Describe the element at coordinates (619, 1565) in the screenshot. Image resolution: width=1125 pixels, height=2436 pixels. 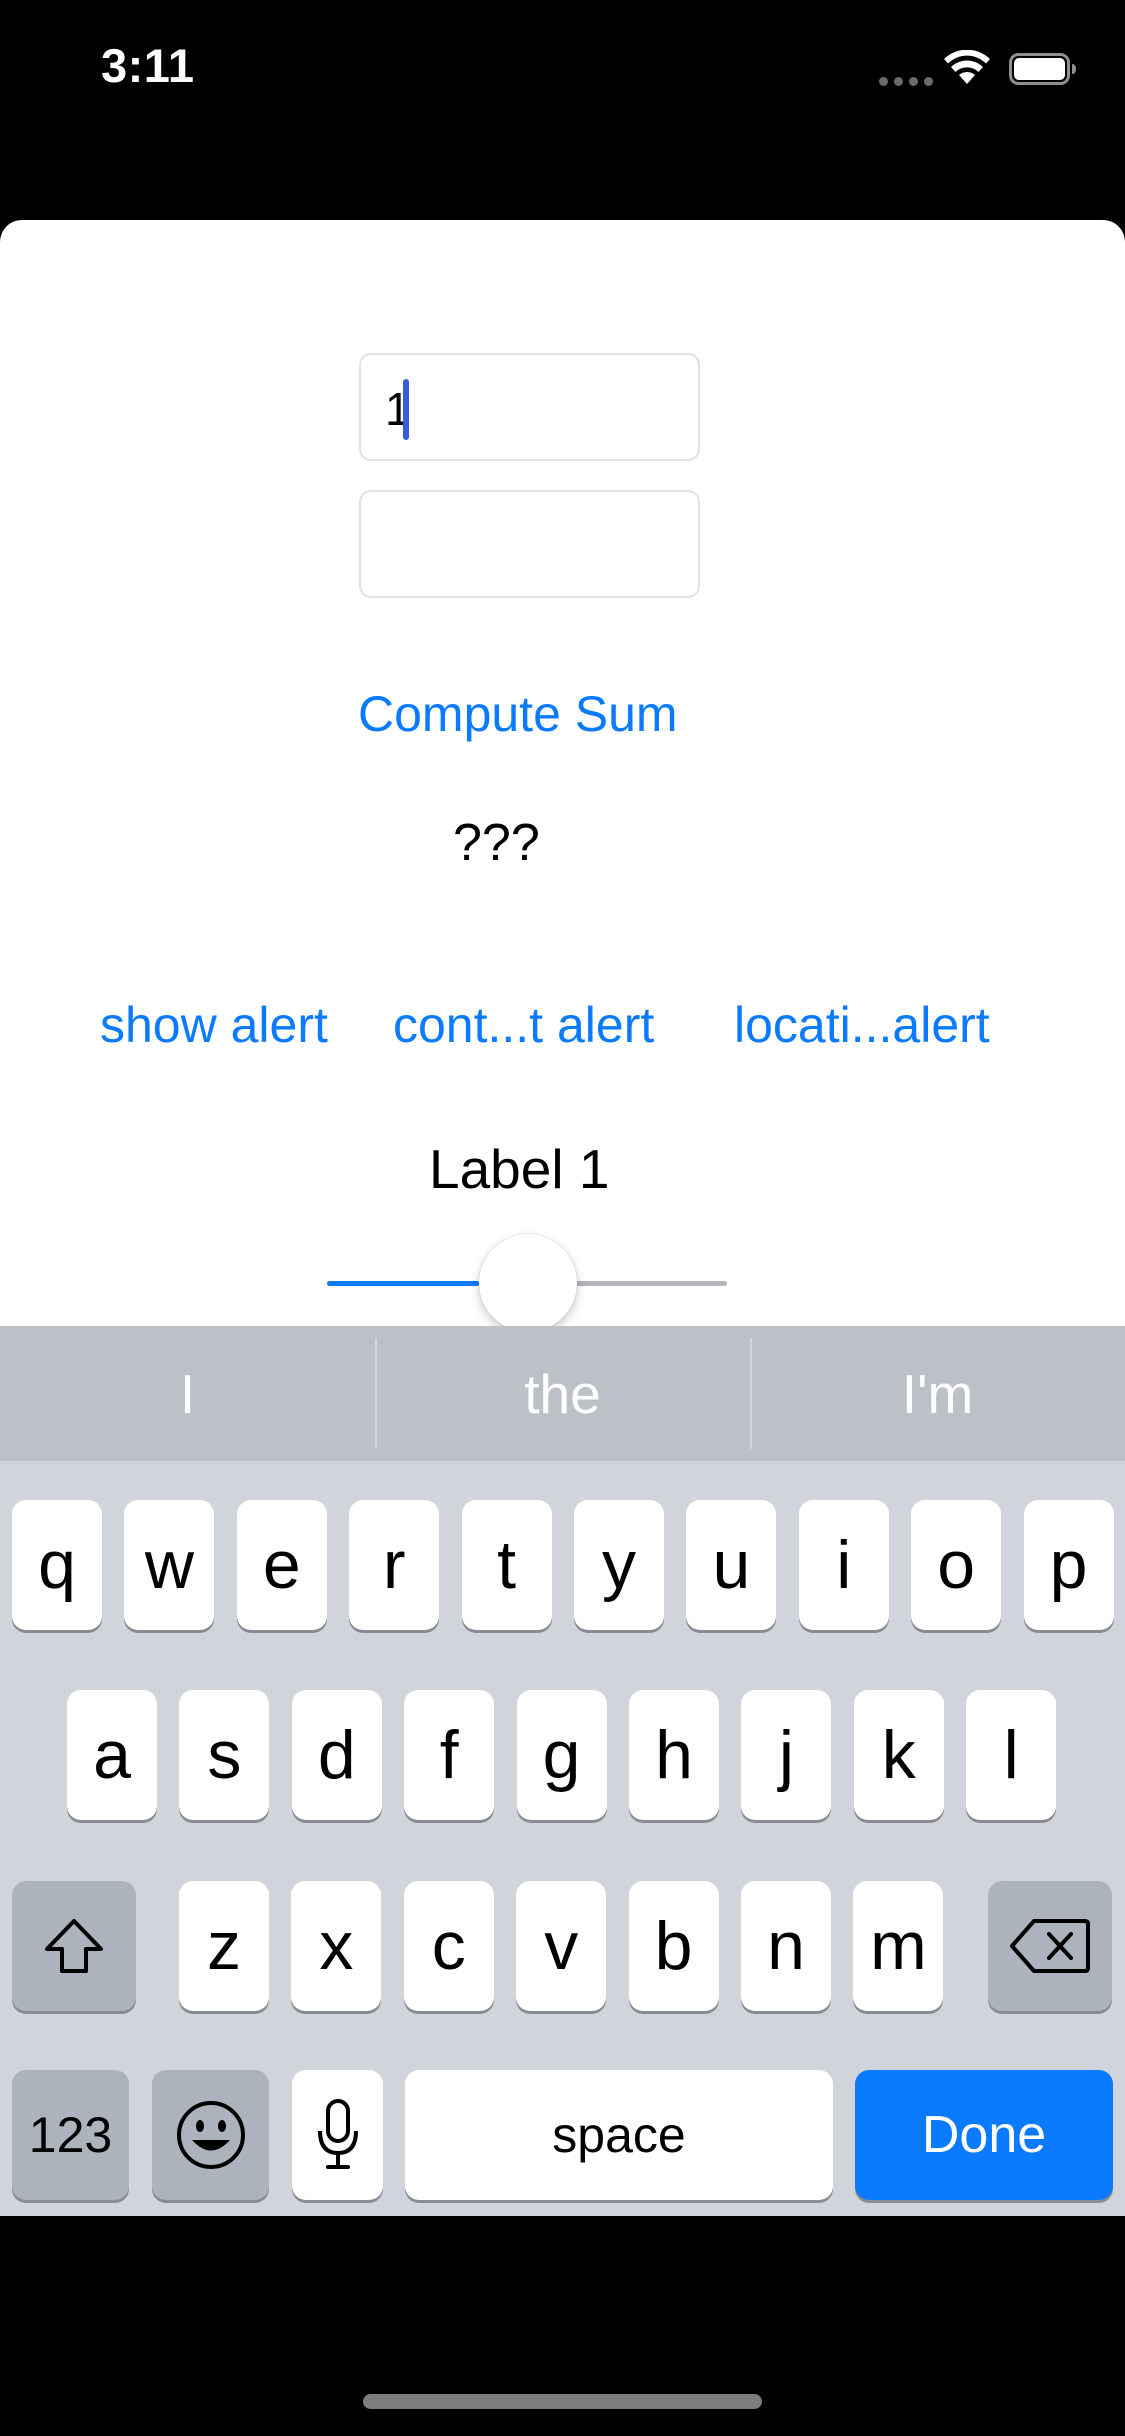
I see `key-y: y` at that location.